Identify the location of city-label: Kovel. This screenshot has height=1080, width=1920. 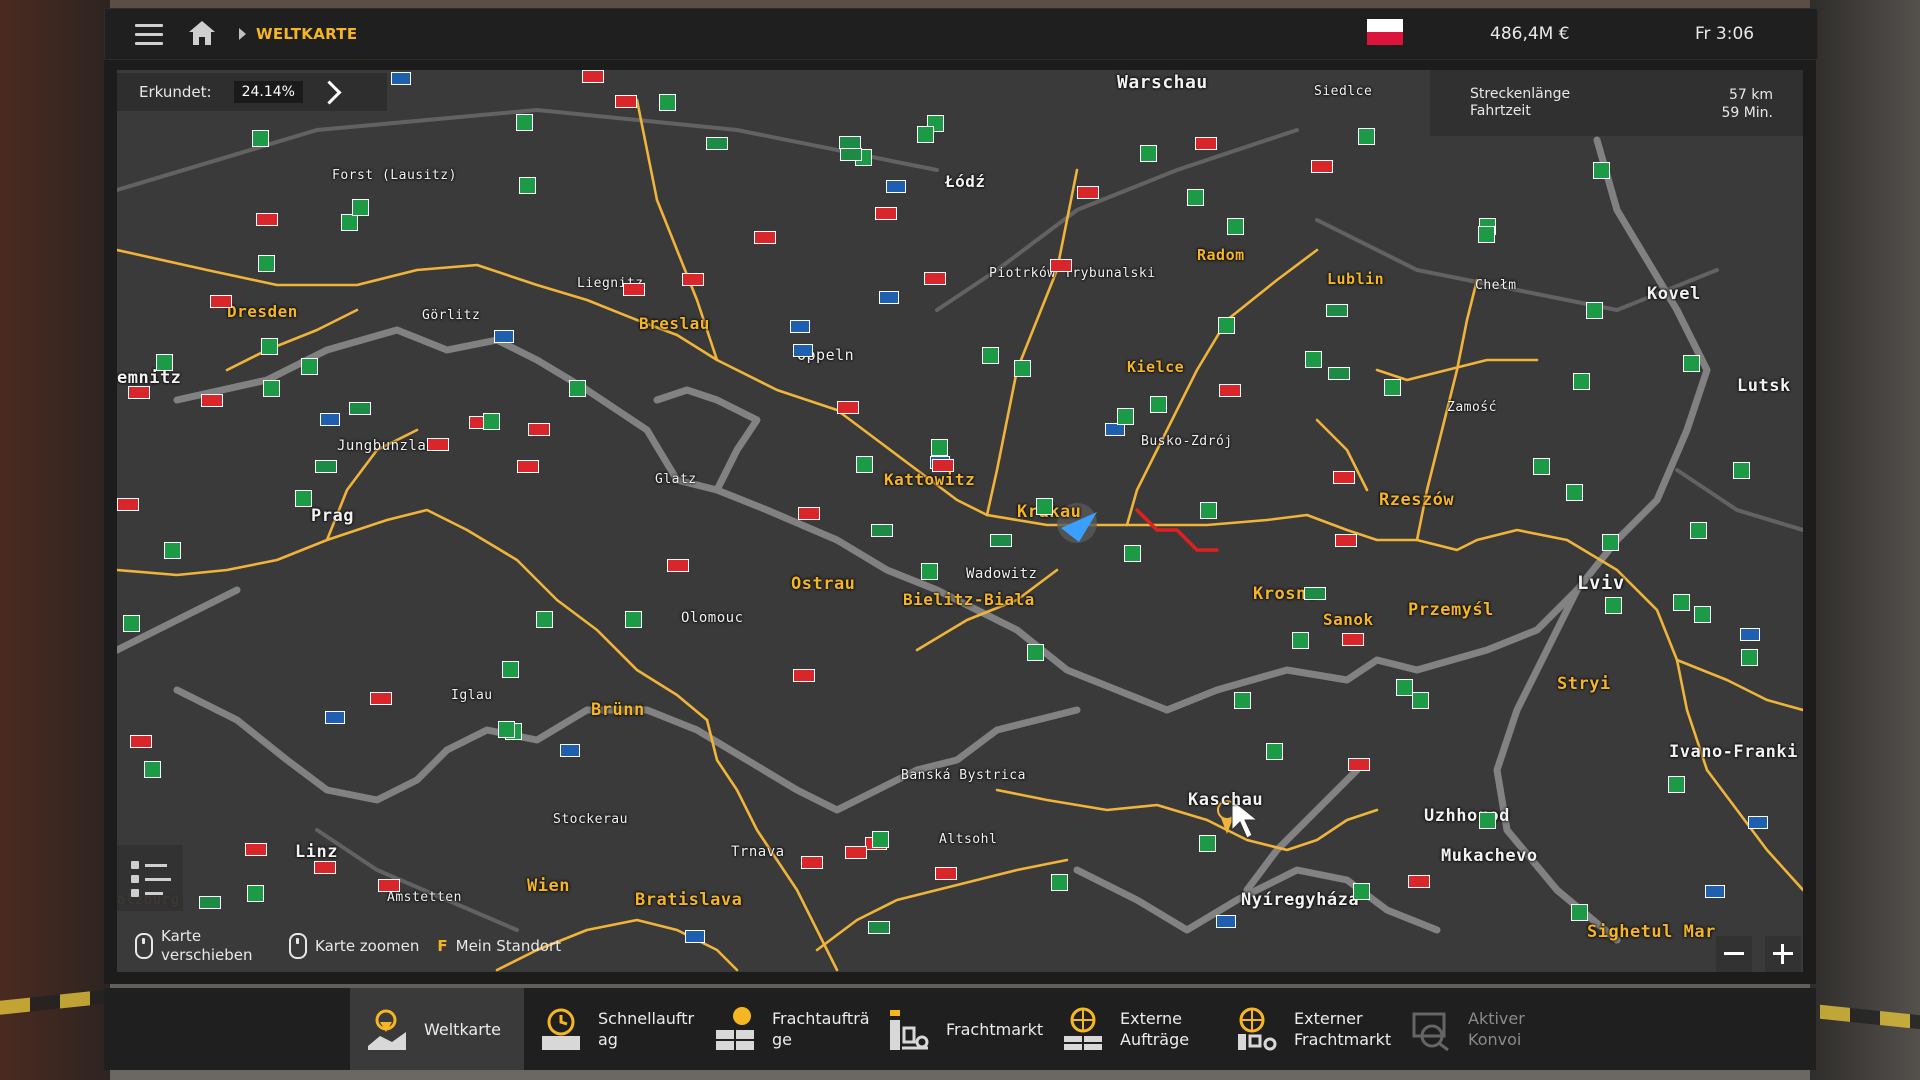
(1674, 294).